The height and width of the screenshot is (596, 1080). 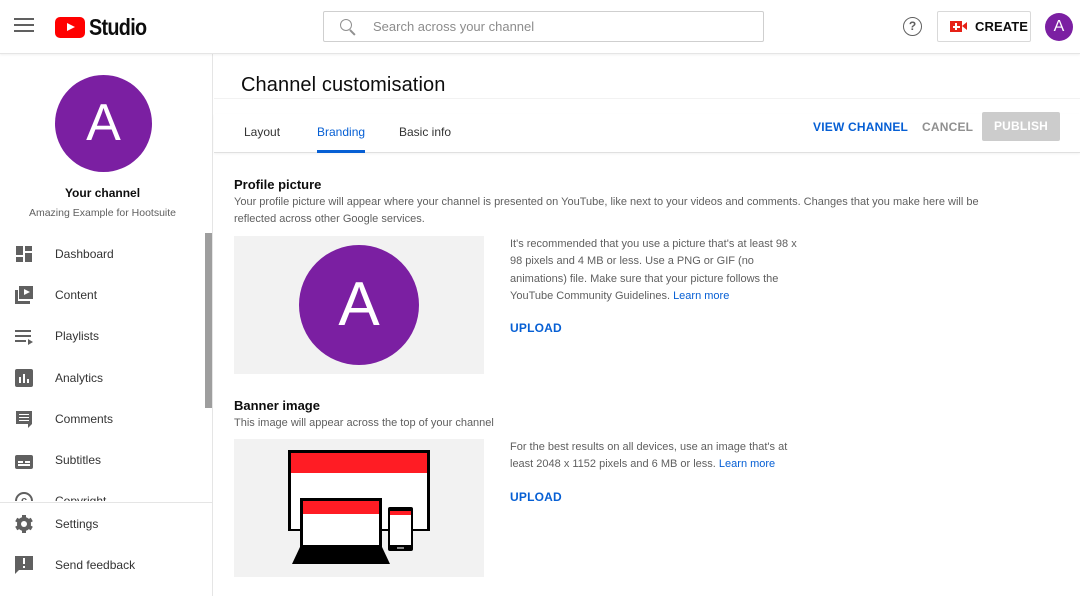 I want to click on sidebar-item-content: Content, so click(x=102, y=294).